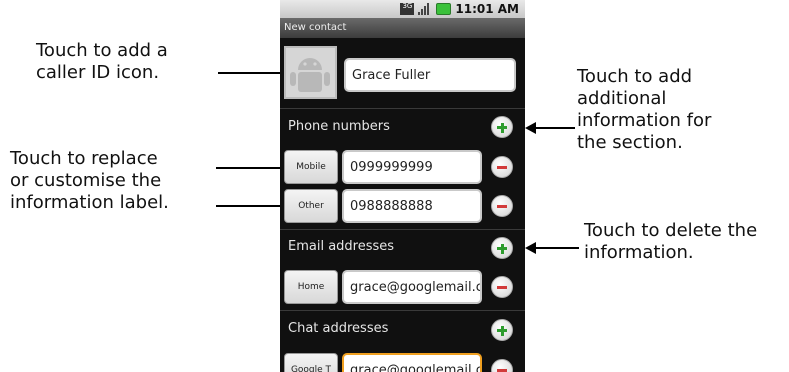 The image size is (789, 372). I want to click on status-bar: 3G 11:01 AM, so click(402, 9).